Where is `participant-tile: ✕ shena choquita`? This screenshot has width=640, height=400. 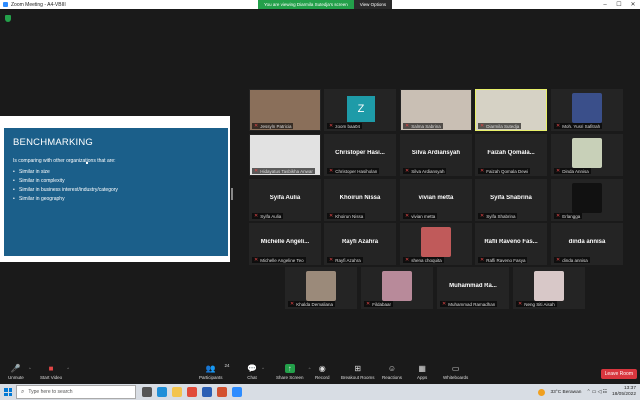 participant-tile: ✕ shena choquita is located at coordinates (436, 244).